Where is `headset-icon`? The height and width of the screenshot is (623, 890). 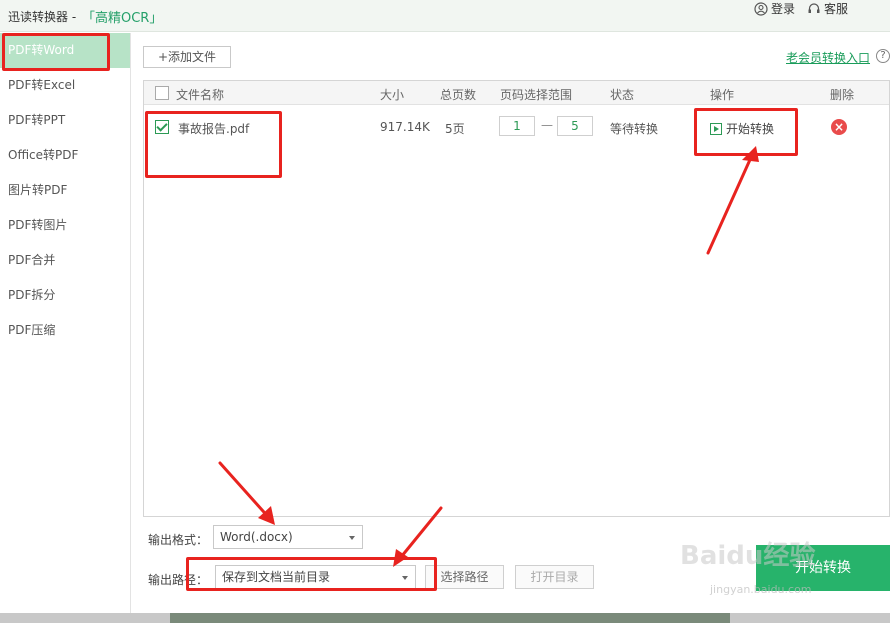 headset-icon is located at coordinates (814, 7).